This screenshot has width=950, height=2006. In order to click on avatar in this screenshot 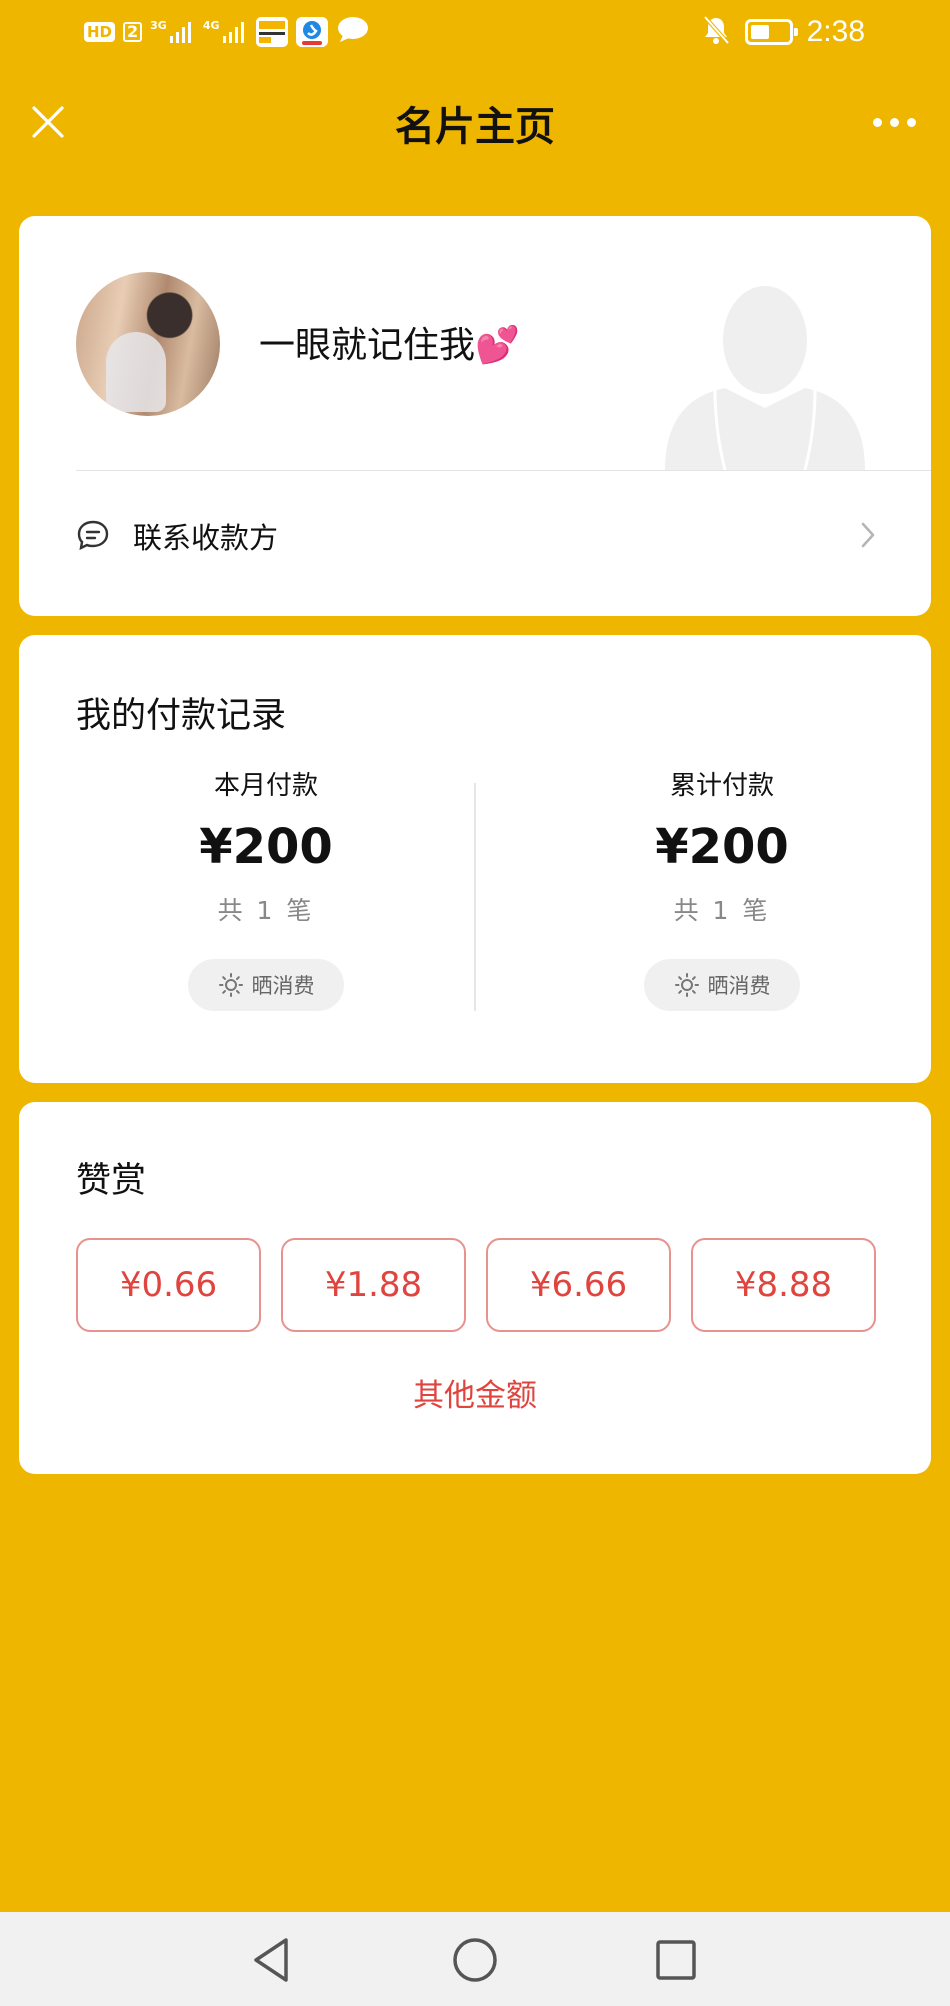, I will do `click(148, 344)`.